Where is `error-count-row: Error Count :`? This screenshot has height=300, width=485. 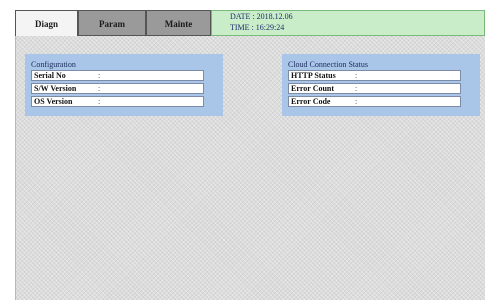
error-count-row: Error Count : is located at coordinates (374, 88).